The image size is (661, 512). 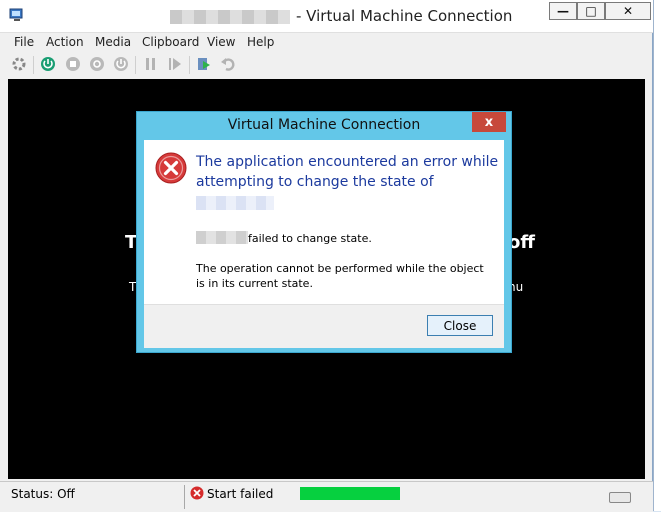 I want to click on progress-bar, so click(x=350, y=493).